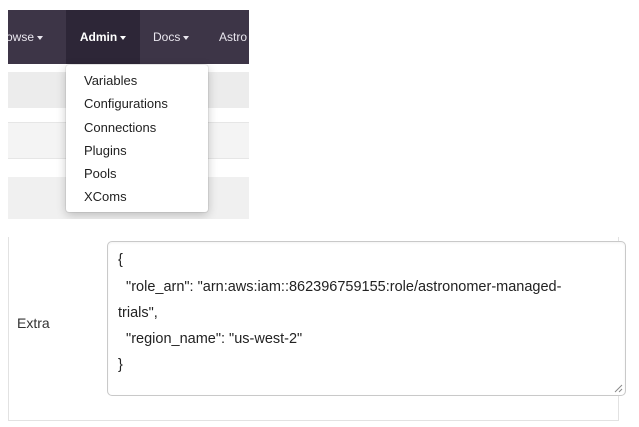 The image size is (639, 427). Describe the element at coordinates (120, 365) in the screenshot. I see `extra-line: }` at that location.